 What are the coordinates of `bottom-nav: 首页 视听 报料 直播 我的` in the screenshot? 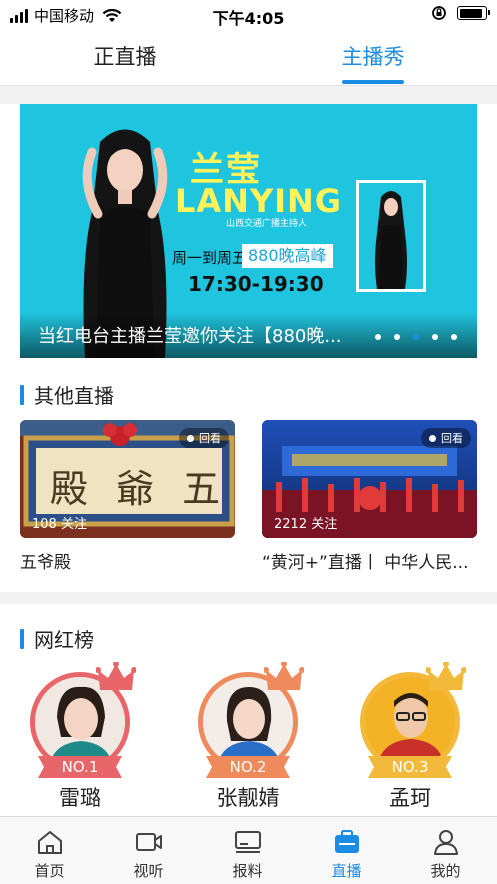 It's located at (248, 850).